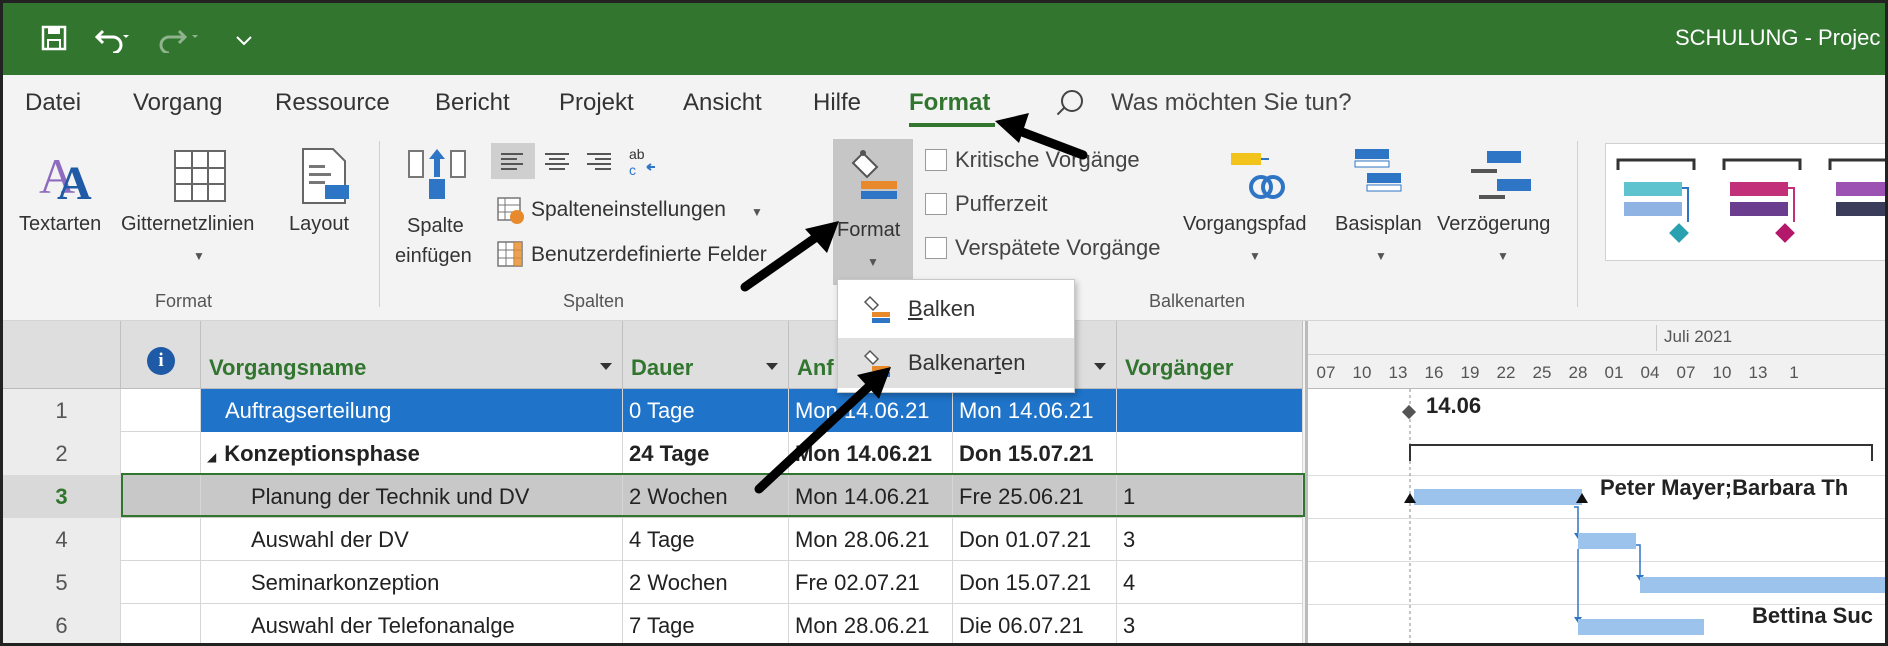 The height and width of the screenshot is (646, 1888). I want to click on task-start: Fre 02.07.21, so click(871, 582).